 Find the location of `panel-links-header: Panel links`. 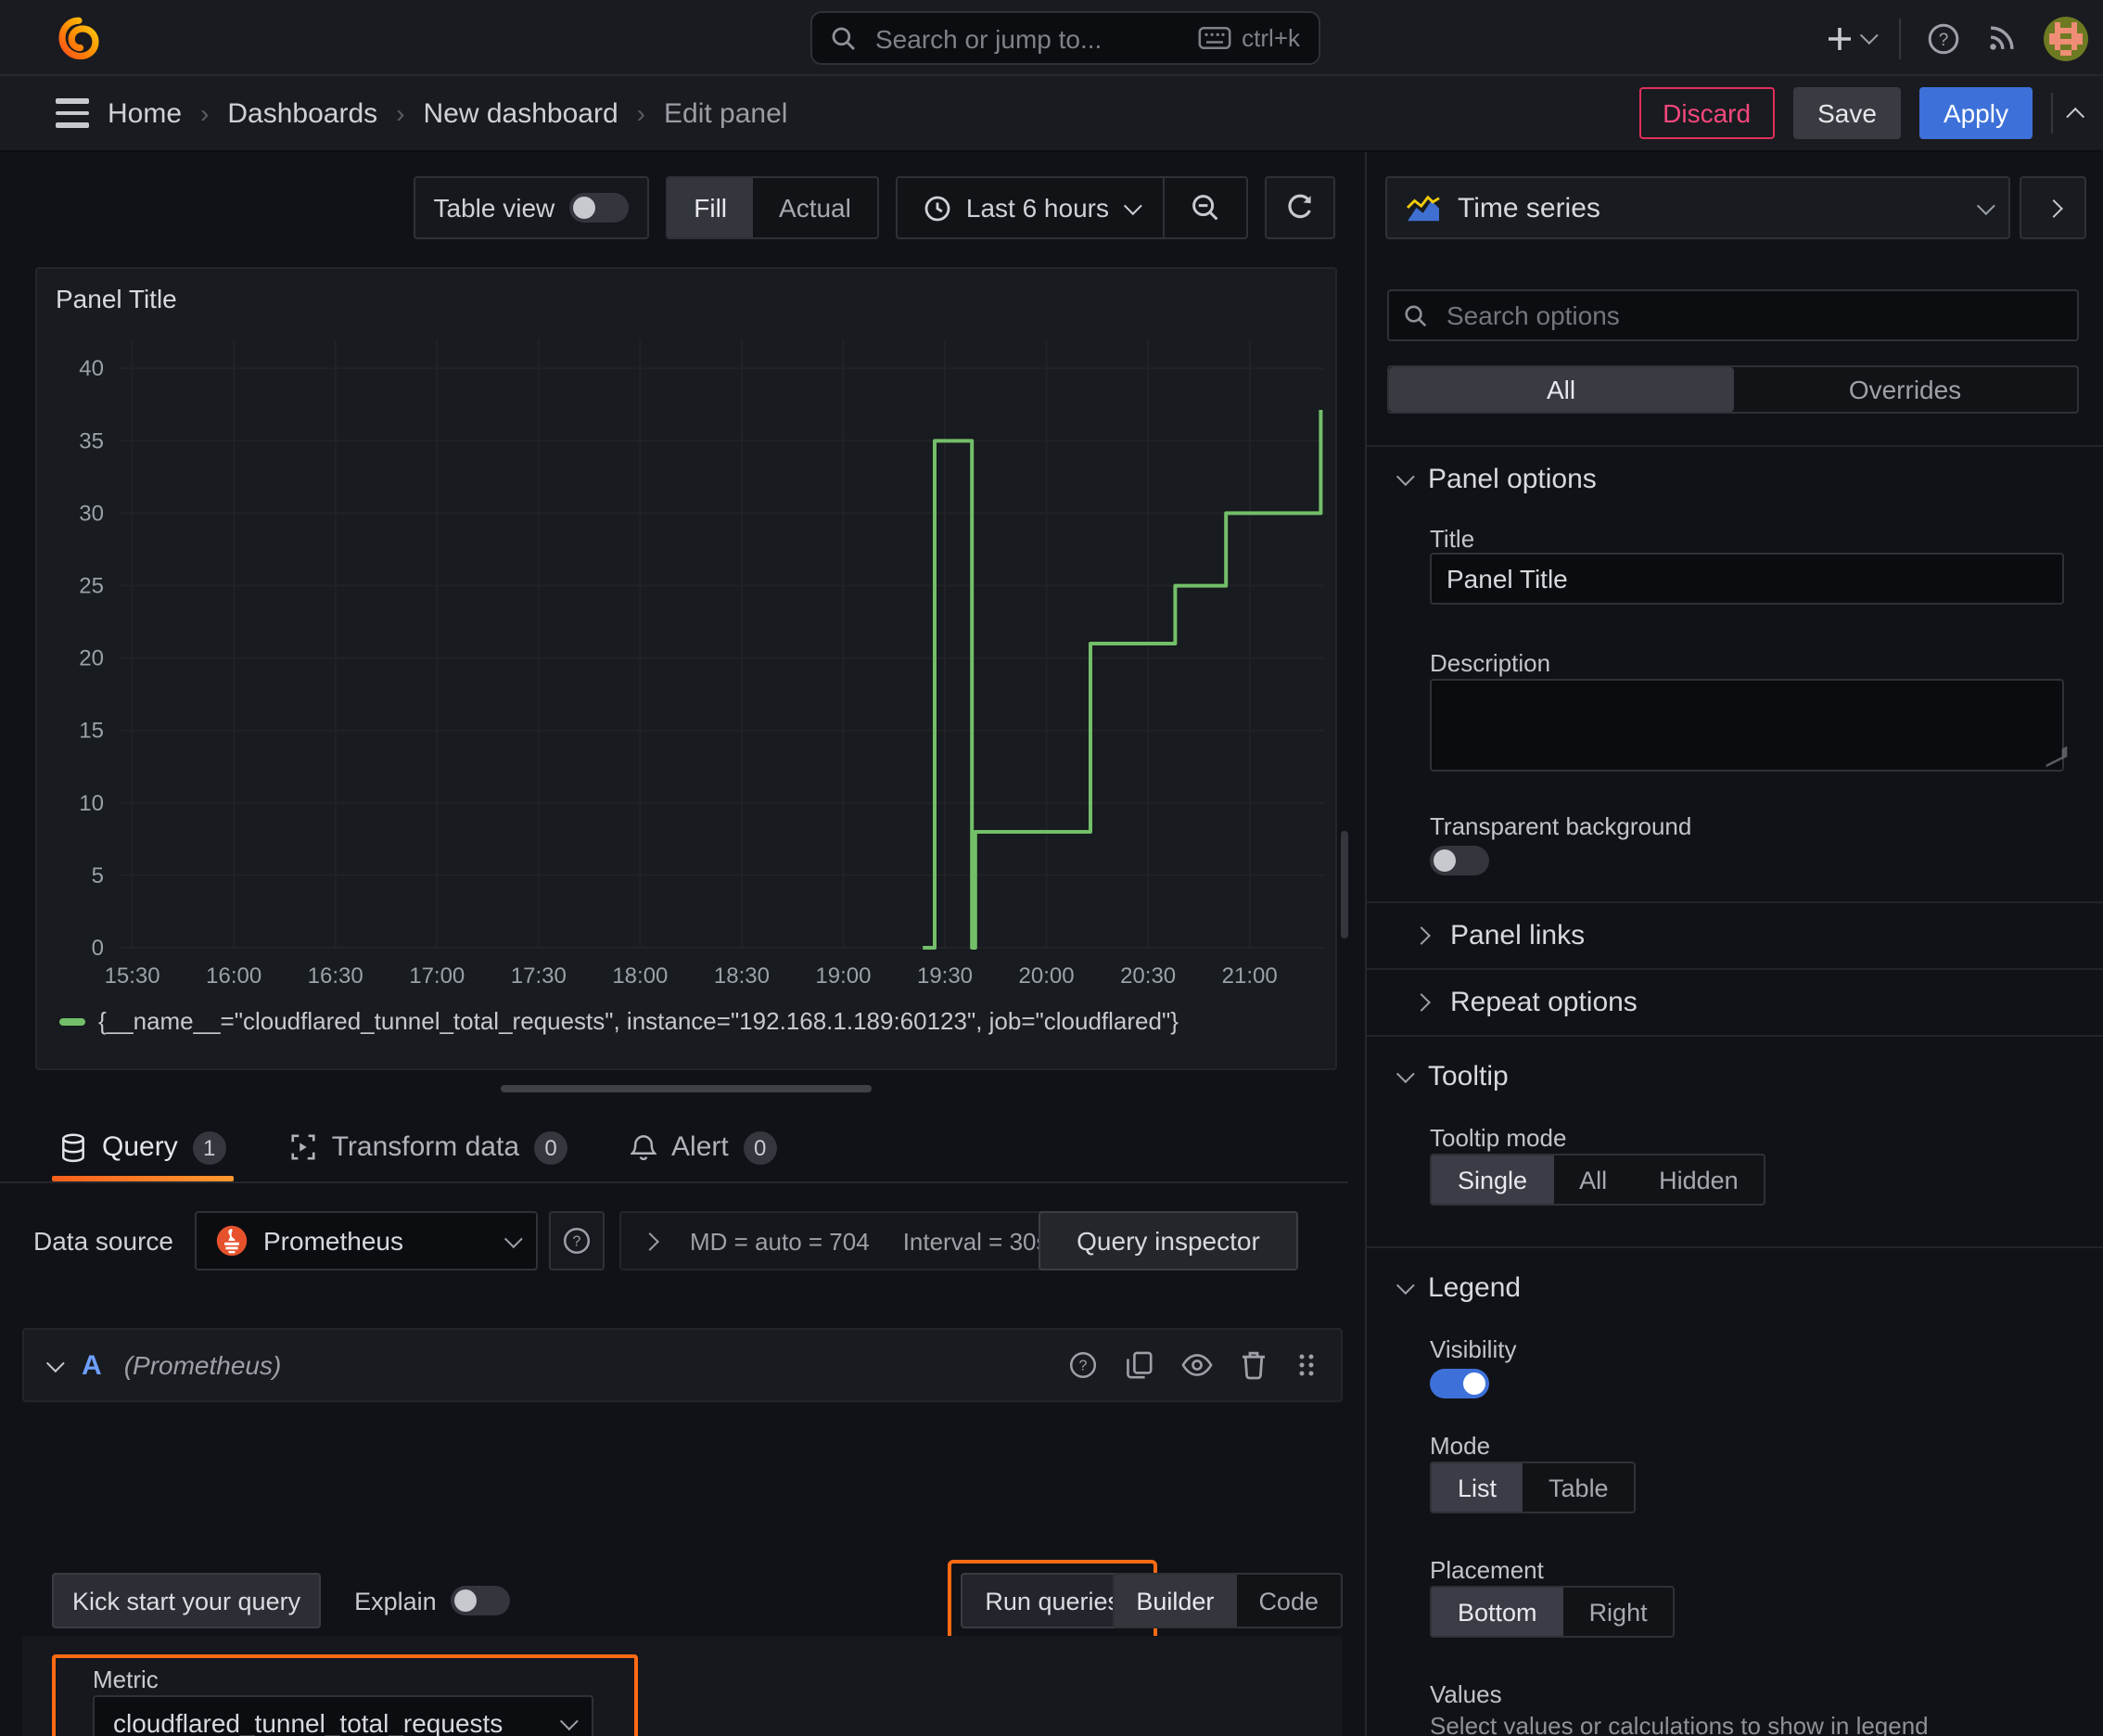

panel-links-header: Panel links is located at coordinates (1518, 935).